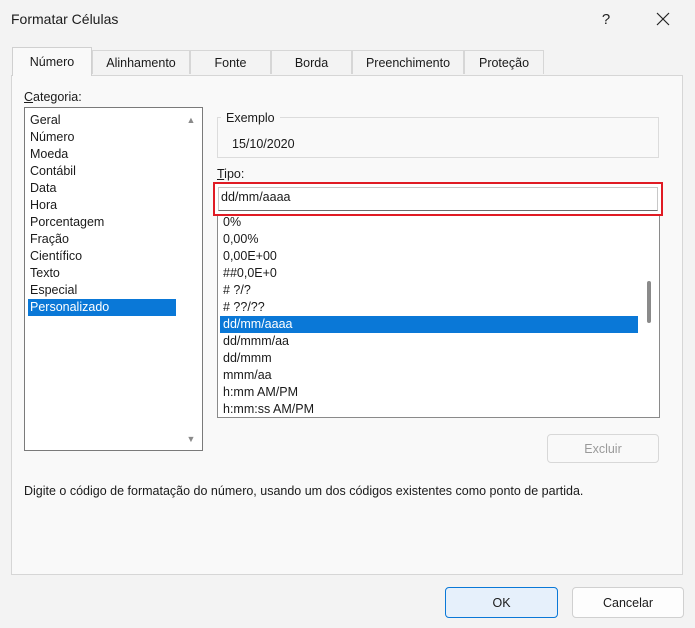 The width and height of the screenshot is (695, 628). I want to click on list-item: Data, so click(102, 188).